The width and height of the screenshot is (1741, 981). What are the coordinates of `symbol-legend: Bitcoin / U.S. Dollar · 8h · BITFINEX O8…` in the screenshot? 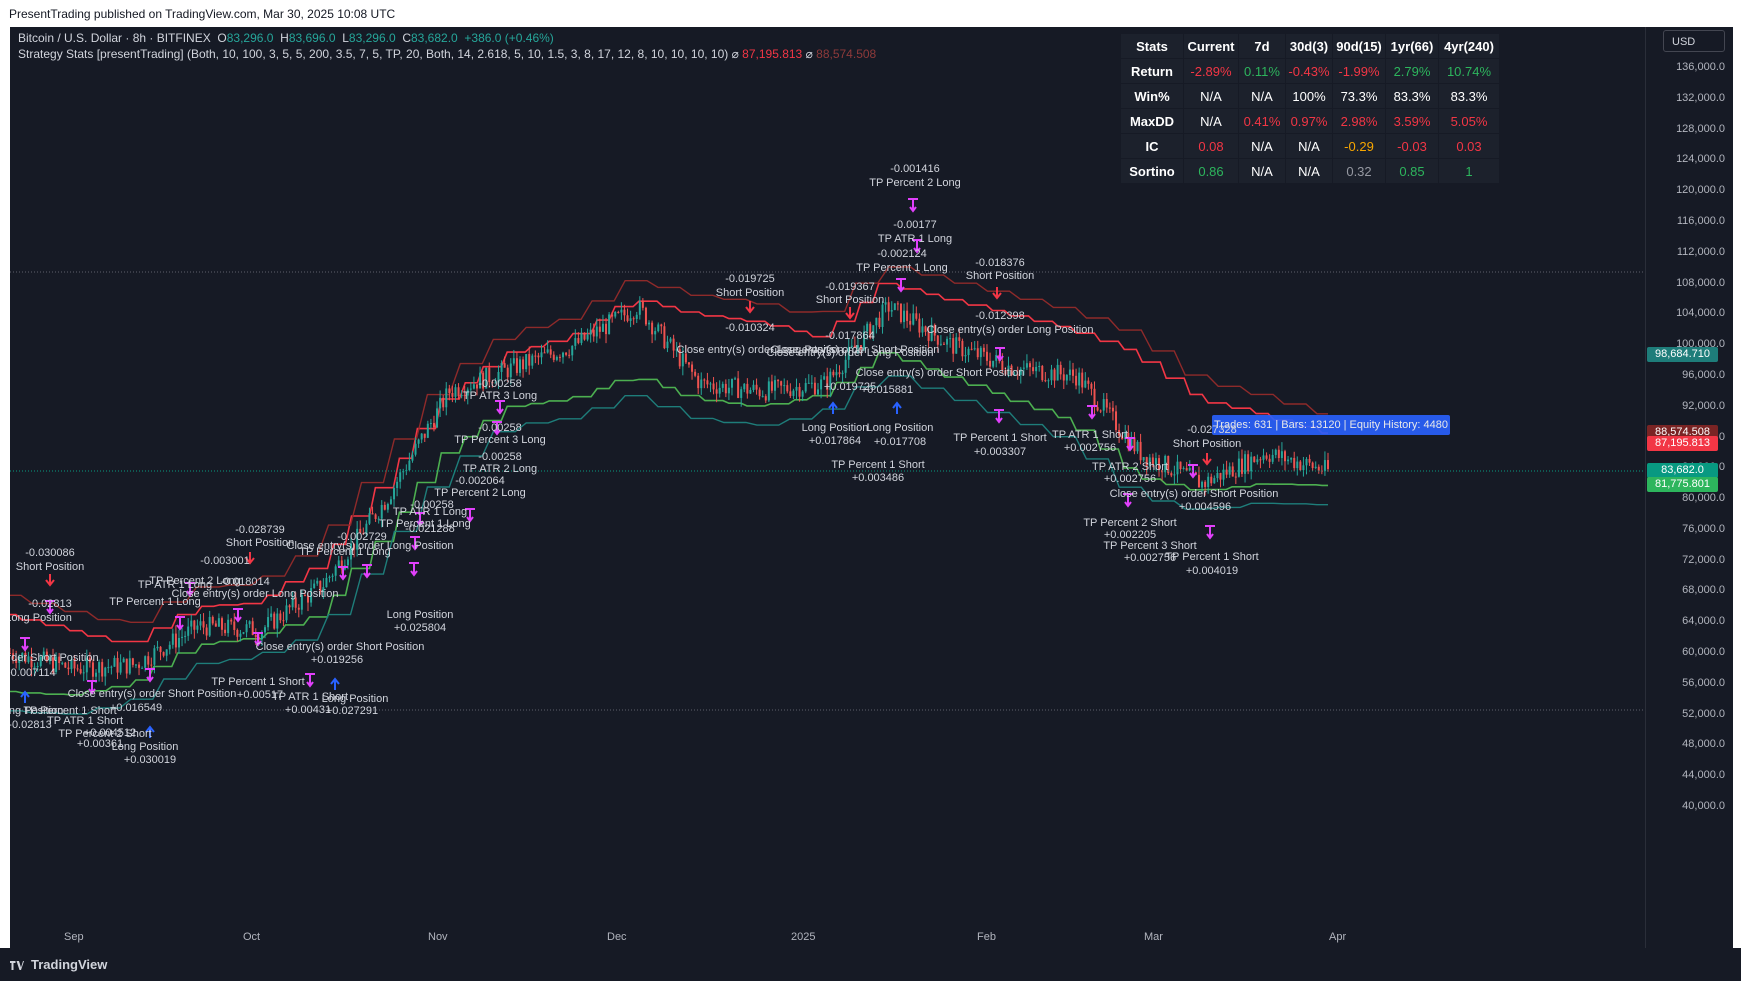 It's located at (286, 38).